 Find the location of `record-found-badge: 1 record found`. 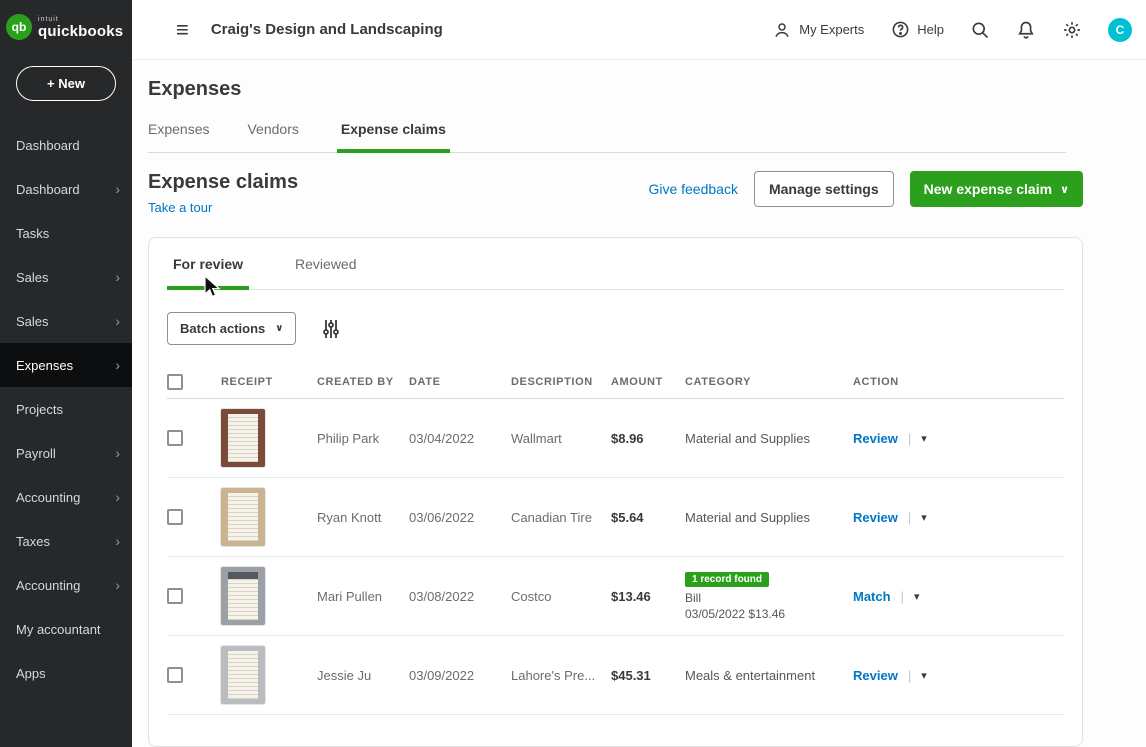

record-found-badge: 1 record found is located at coordinates (727, 579).